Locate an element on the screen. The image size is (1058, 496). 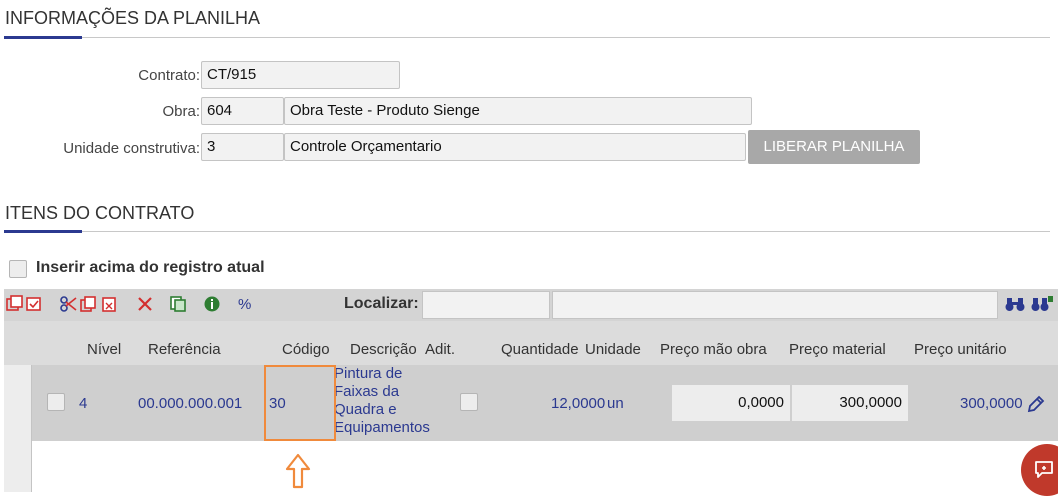
row-adit-checkbox is located at coordinates (469, 402).